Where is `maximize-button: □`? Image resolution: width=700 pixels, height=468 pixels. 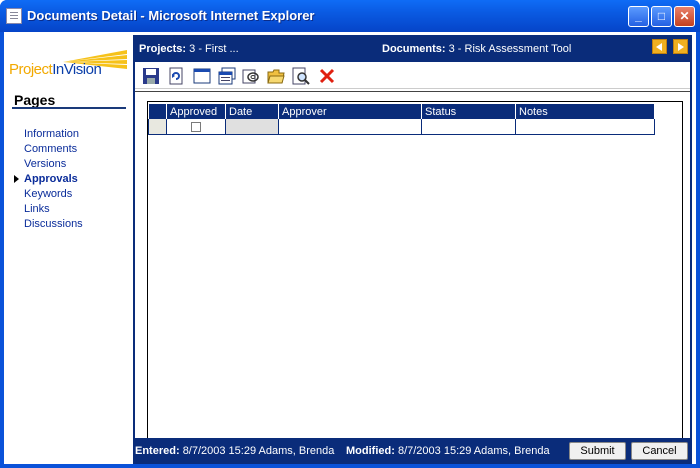
maximize-button: □ is located at coordinates (661, 16).